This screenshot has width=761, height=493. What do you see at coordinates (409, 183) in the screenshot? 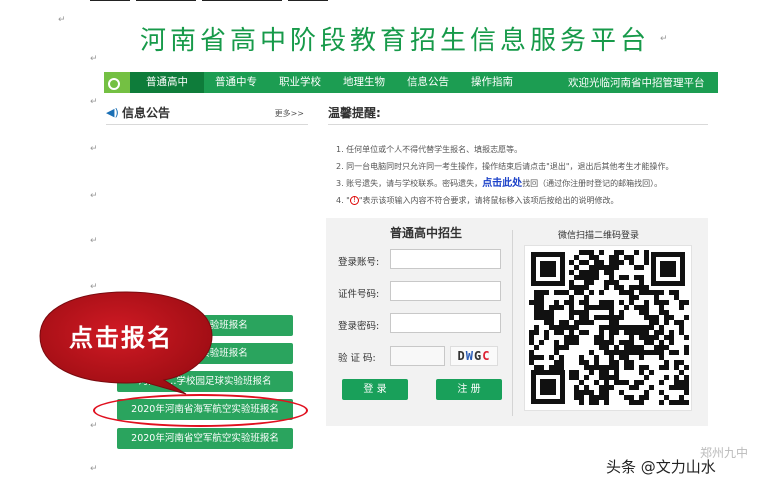
I see `tip-text: 3. 账号遗失，请与学校联系。密码遗失，` at bounding box center [409, 183].